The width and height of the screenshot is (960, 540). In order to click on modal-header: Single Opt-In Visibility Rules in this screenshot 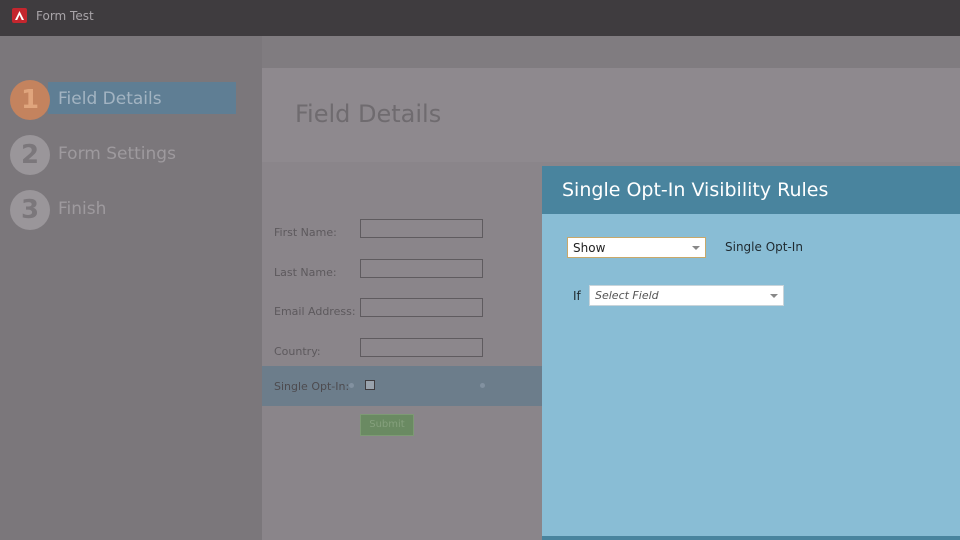, I will do `click(751, 190)`.